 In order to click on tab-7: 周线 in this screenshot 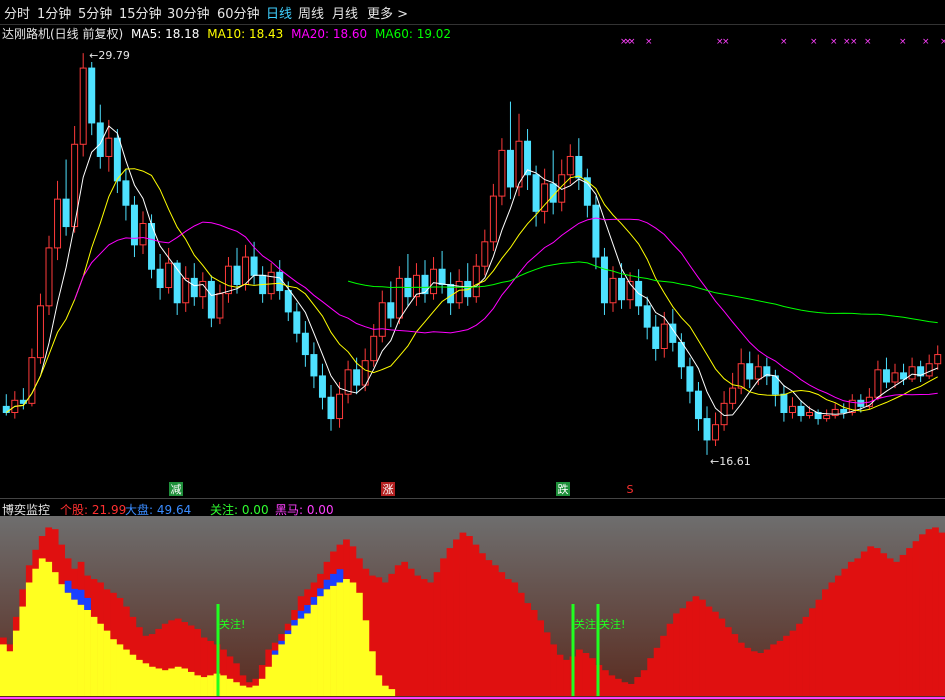, I will do `click(311, 12)`.